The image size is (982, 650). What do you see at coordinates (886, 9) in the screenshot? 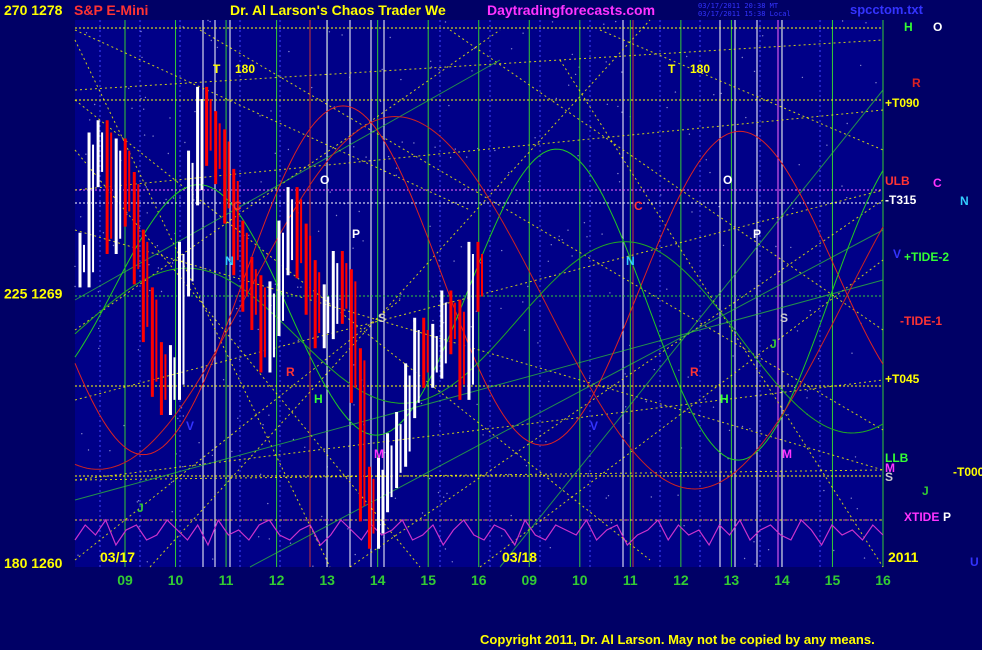
I see `header-file: spcctom.txt` at bounding box center [886, 9].